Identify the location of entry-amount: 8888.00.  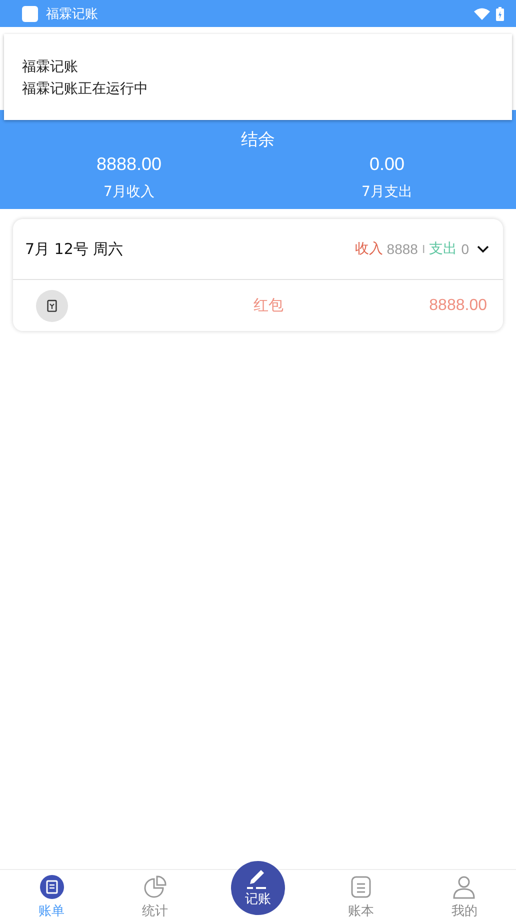
(458, 305).